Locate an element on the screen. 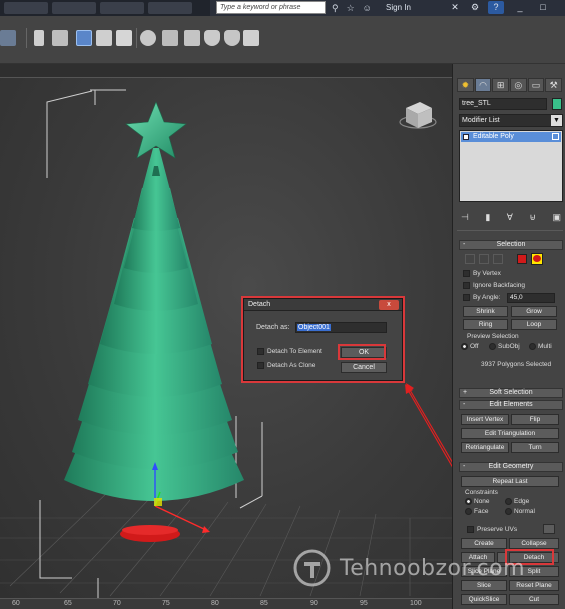  constraint-edge-radio: Edge is located at coordinates (517, 502).